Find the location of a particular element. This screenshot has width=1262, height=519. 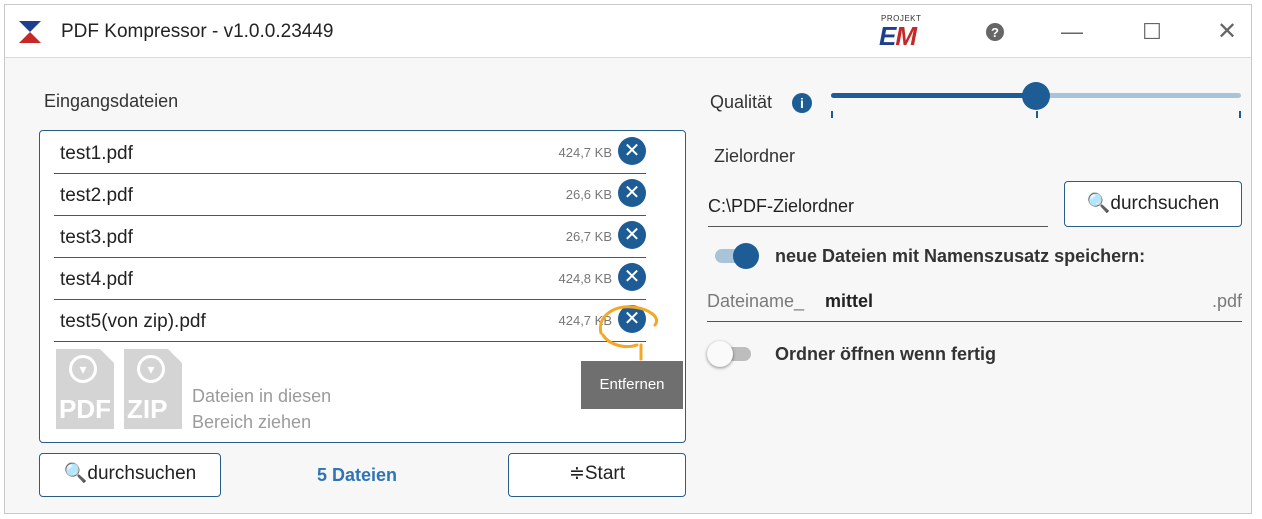

pdf-file-icon: ▾ PDF is located at coordinates (85, 389).